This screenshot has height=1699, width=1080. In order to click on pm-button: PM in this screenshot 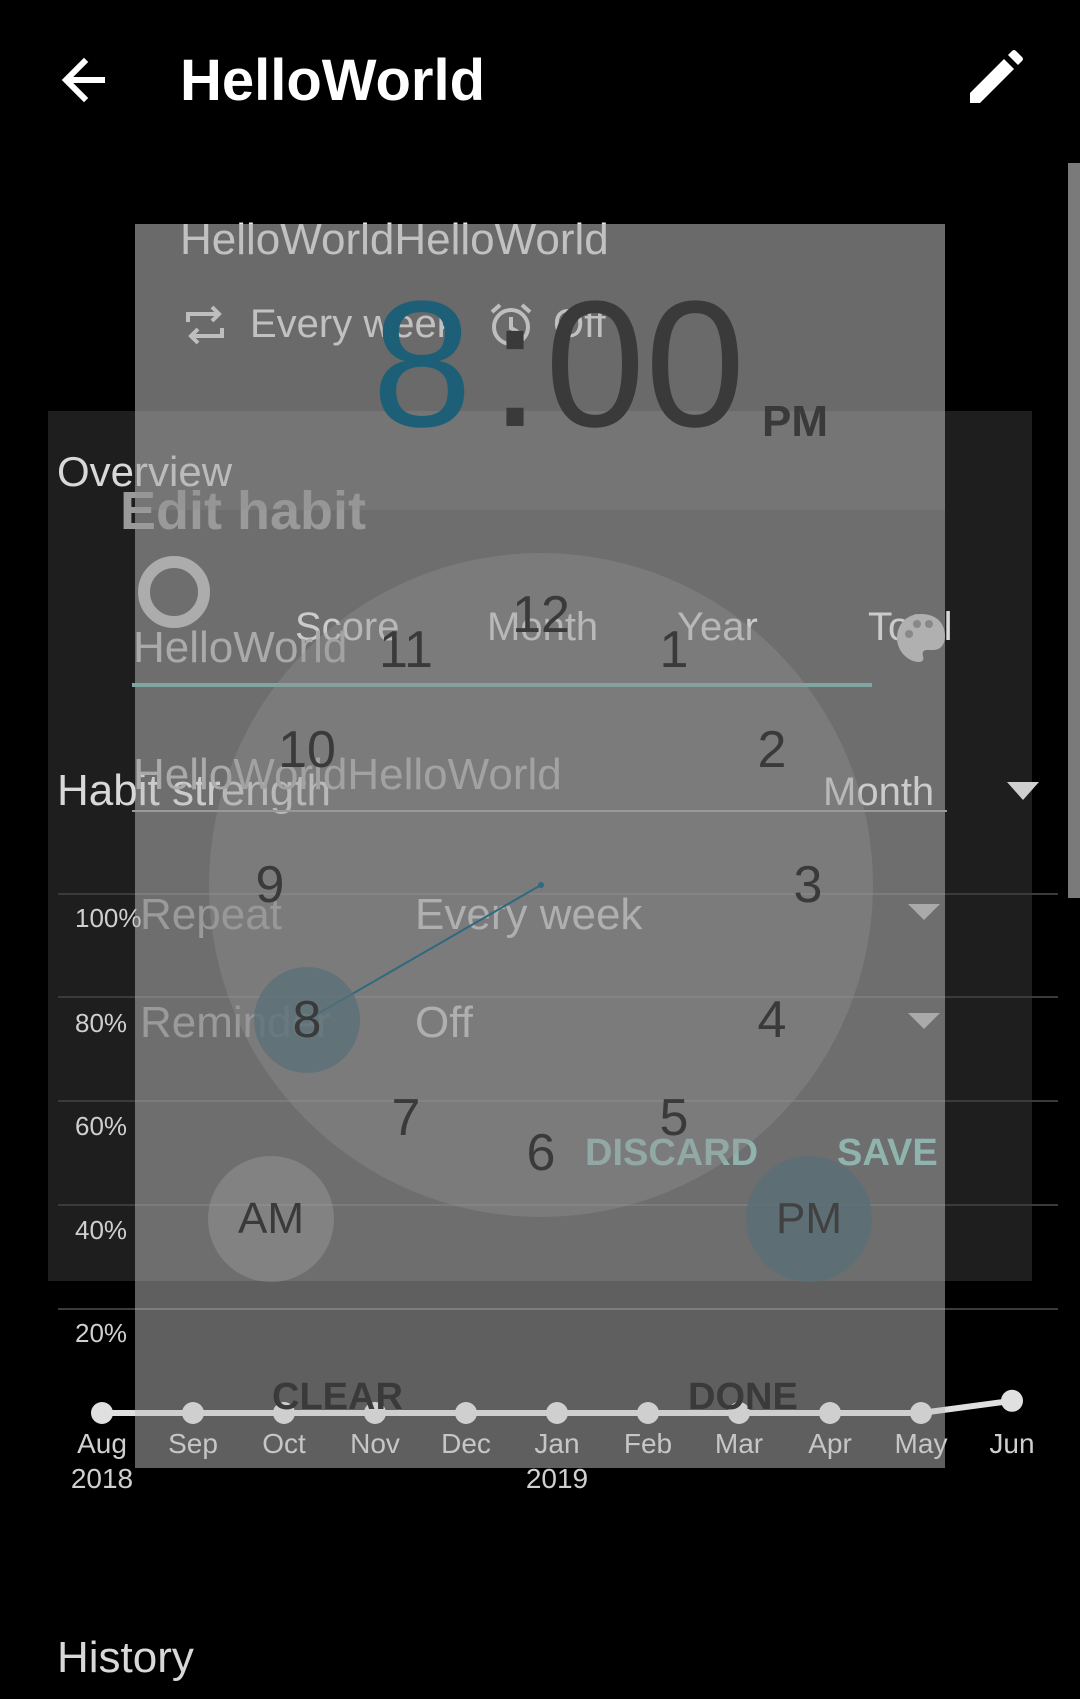, I will do `click(809, 1219)`.